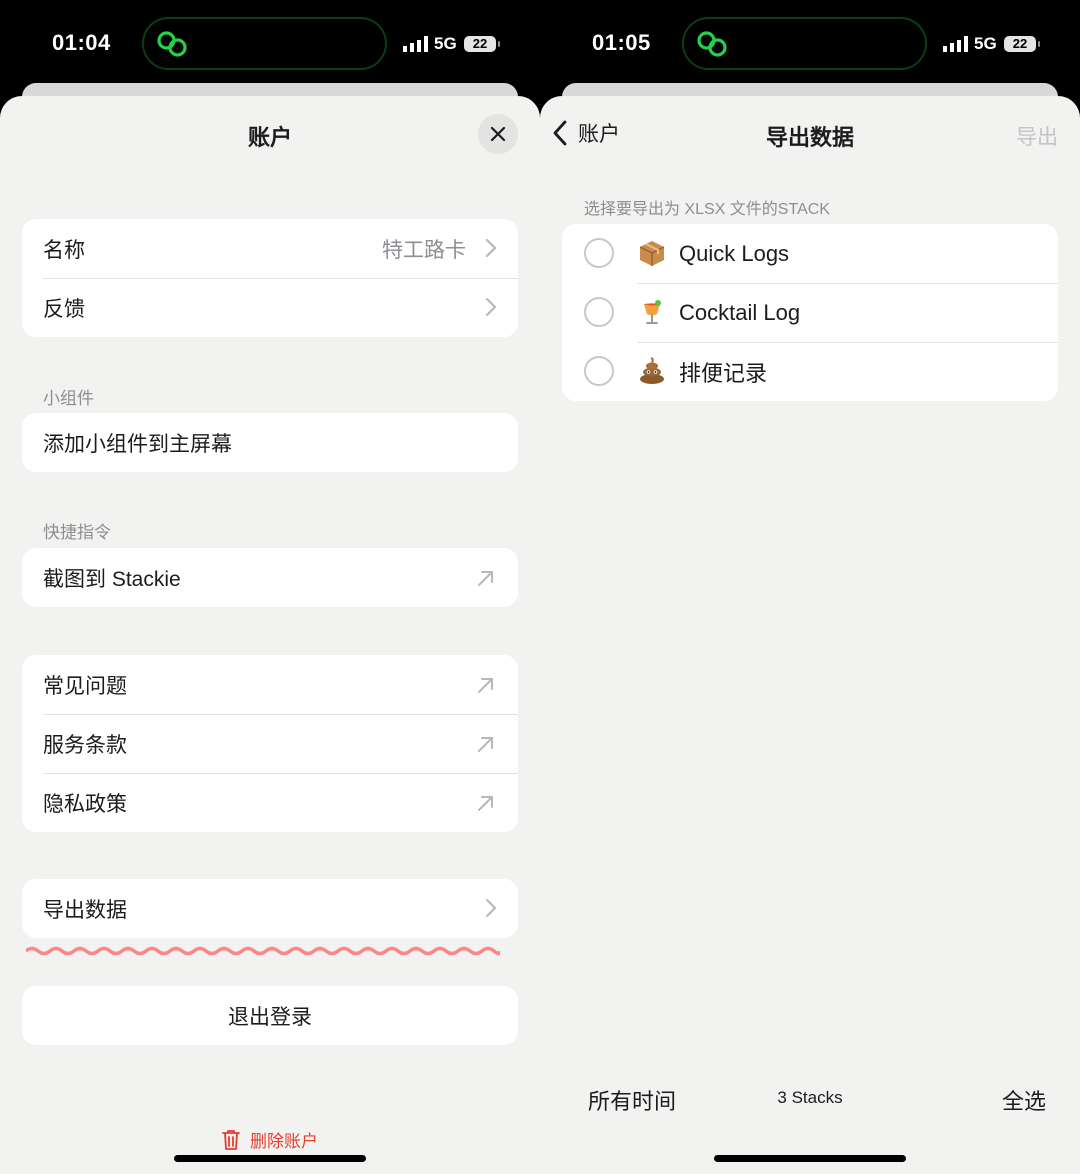  I want to click on section-label-widgets: 小组件, so click(68, 398).